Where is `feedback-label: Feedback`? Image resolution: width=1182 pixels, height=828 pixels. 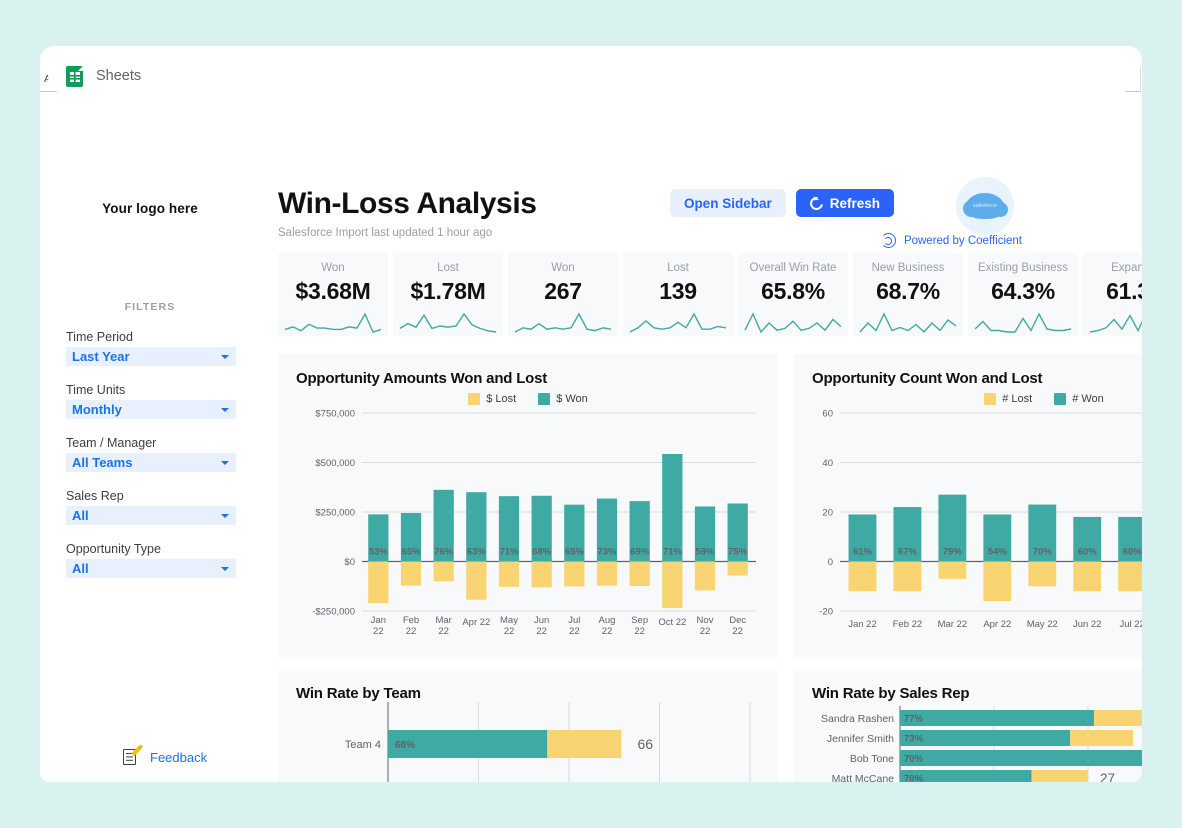
feedback-label: Feedback is located at coordinates (179, 757).